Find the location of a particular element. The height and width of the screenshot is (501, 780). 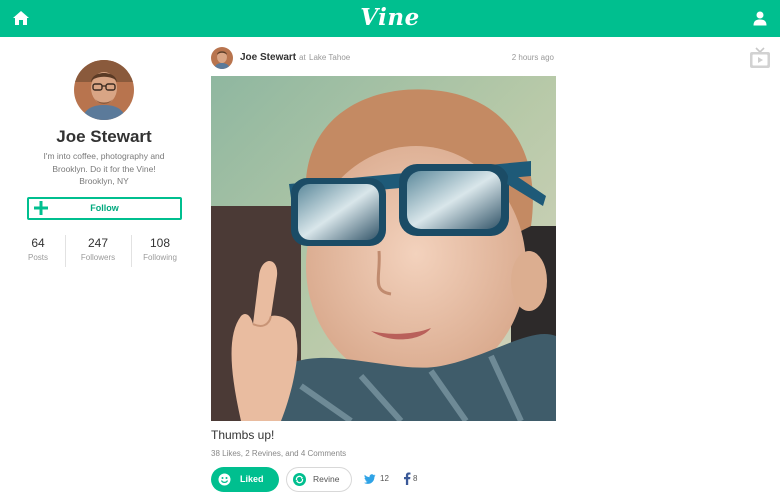

revine-icon is located at coordinates (299, 479).